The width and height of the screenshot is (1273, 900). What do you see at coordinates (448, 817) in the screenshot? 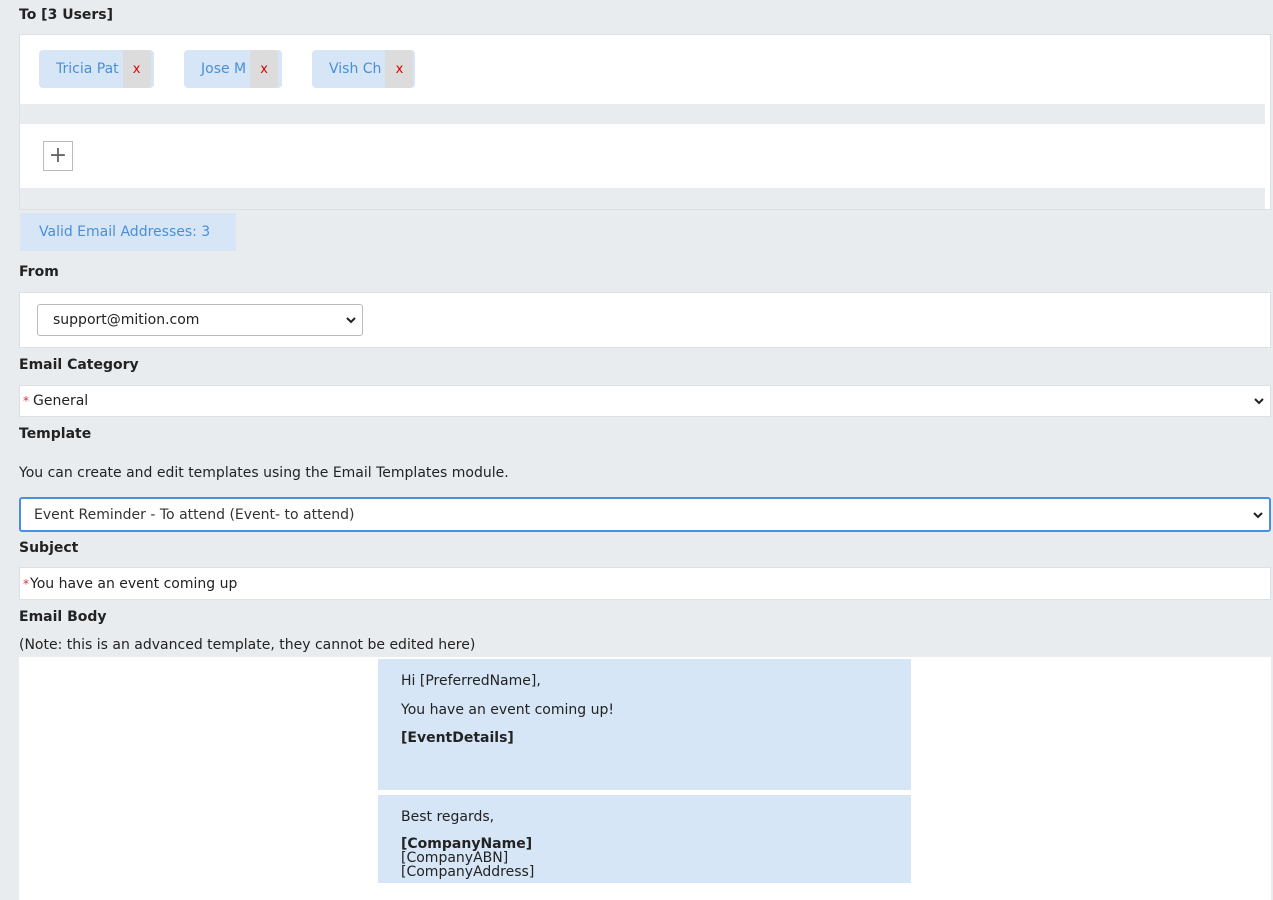
I see `closing-text: Best regards,` at bounding box center [448, 817].